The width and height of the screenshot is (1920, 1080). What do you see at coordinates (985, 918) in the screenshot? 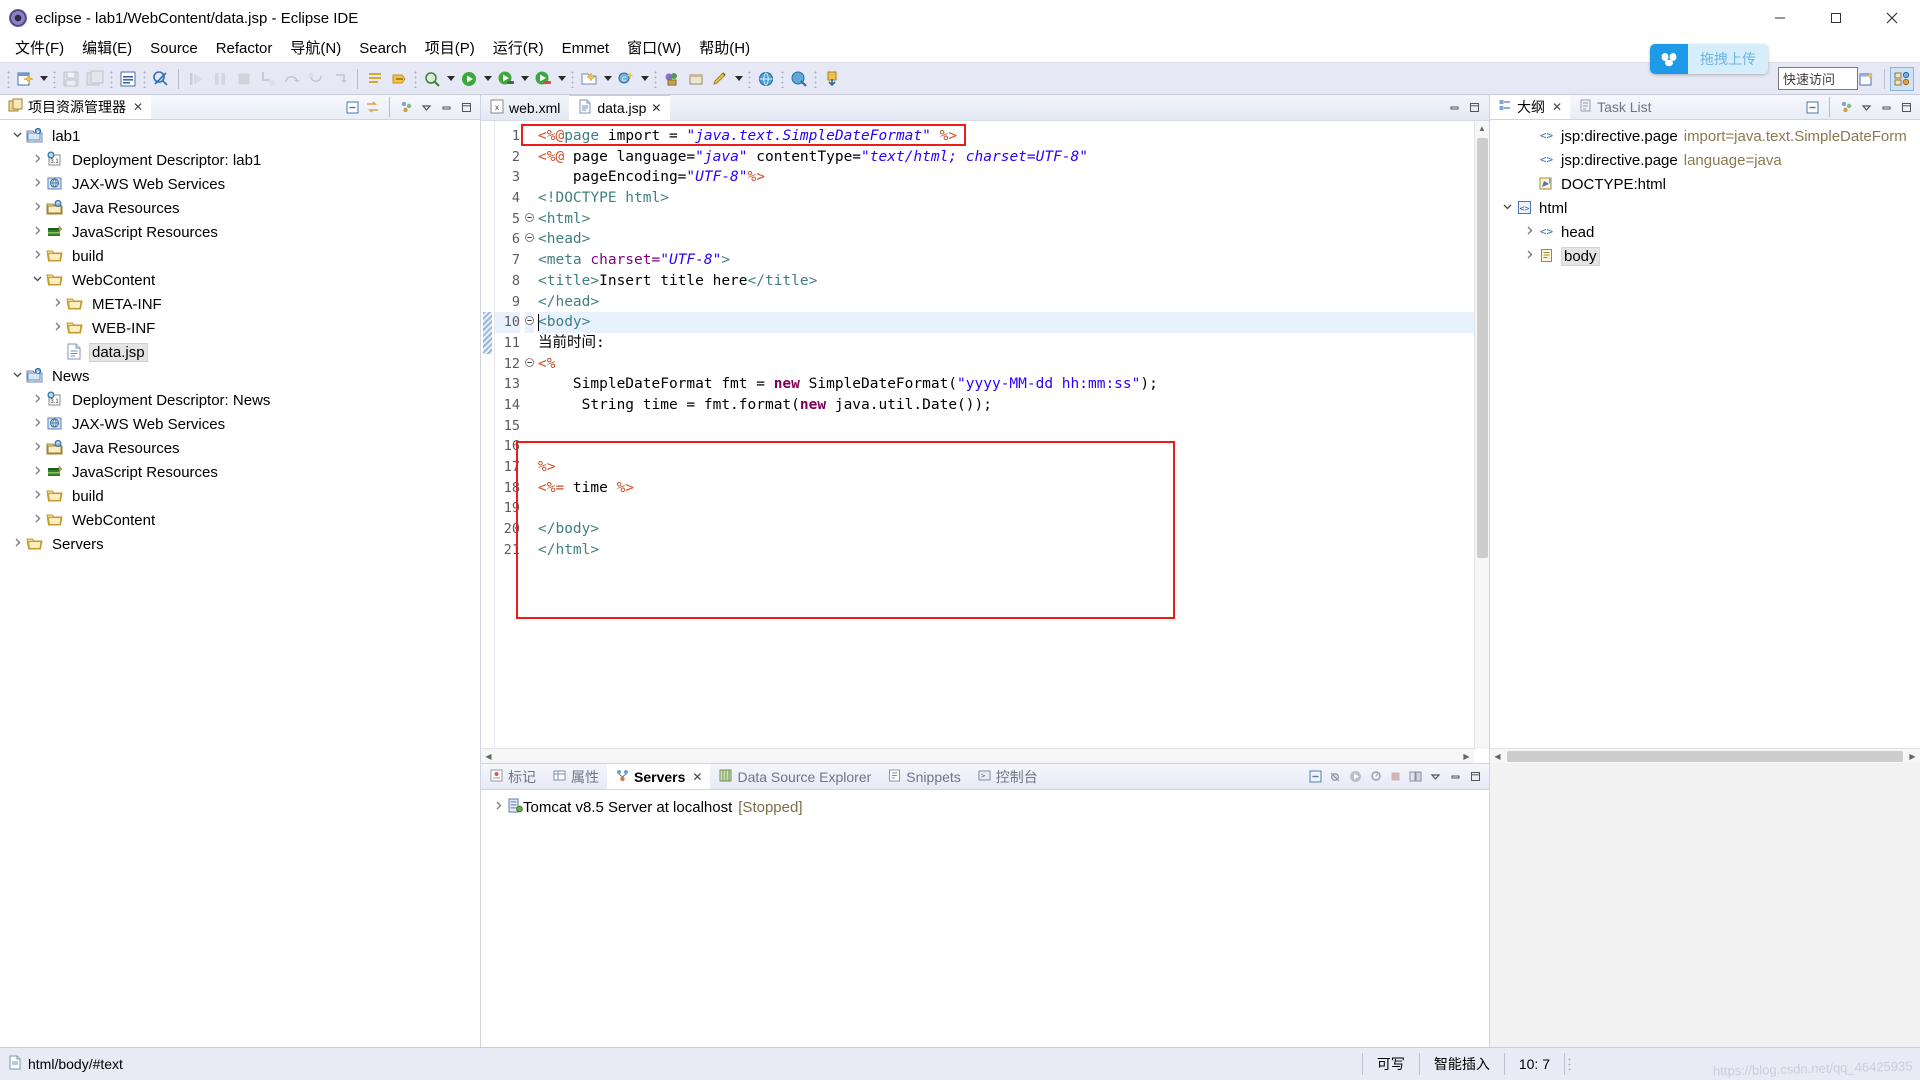
I see `servers-list: Tomcat v8.5 Server at localhost [Stopped]` at bounding box center [985, 918].